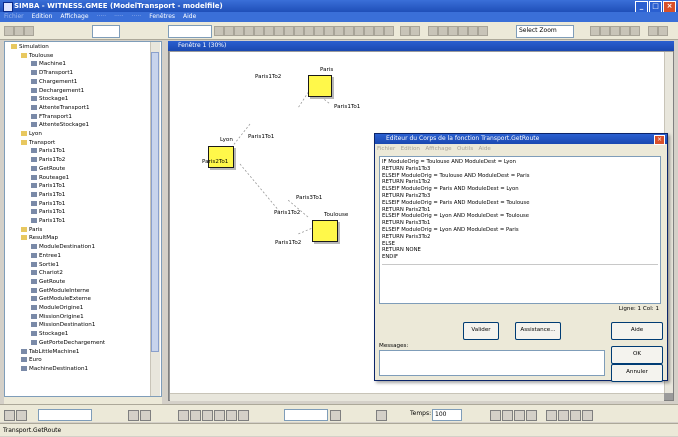 This screenshot has width=678, height=437. I want to click on tool-4-icon, so click(249, 31).